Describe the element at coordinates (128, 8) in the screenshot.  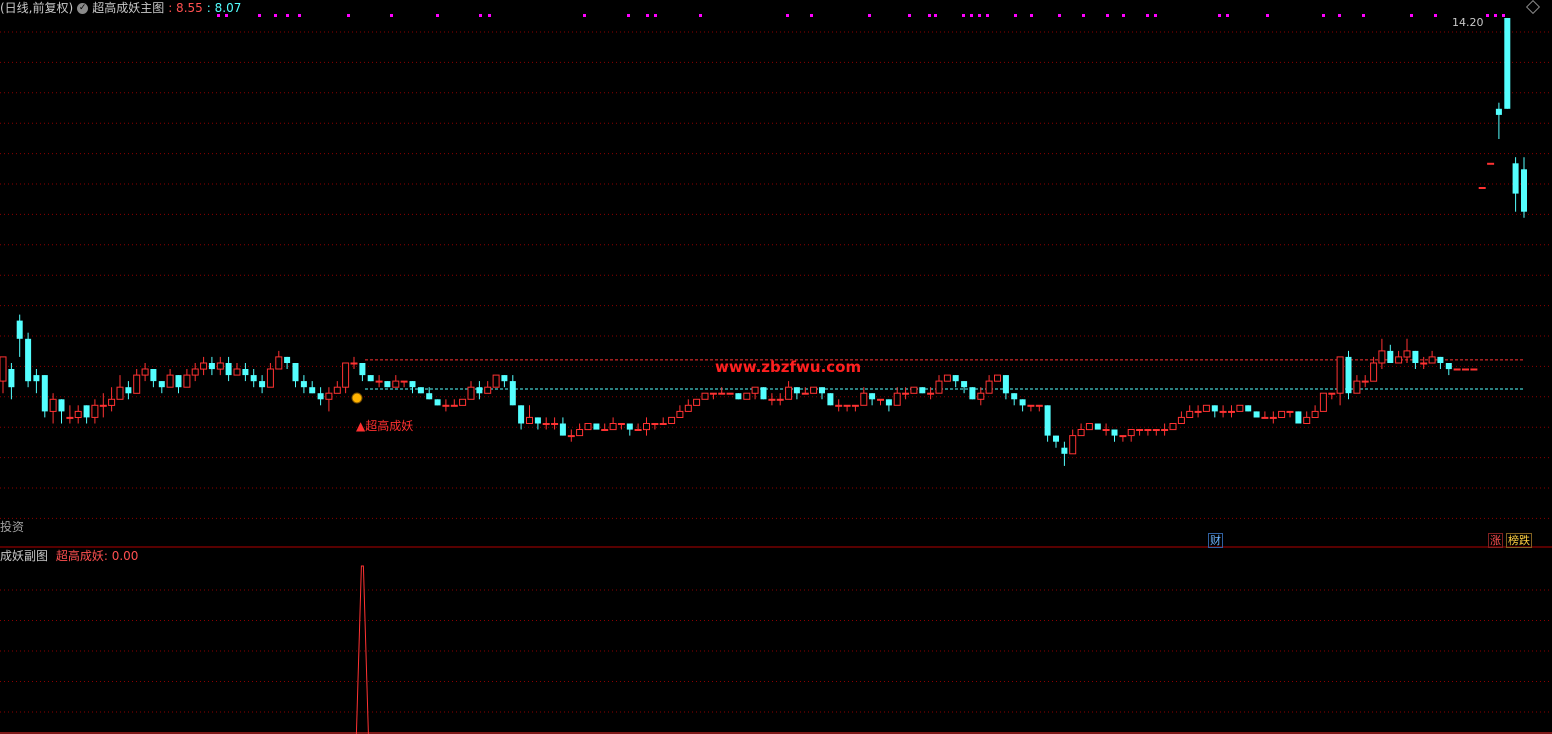
I see `main-indicator-name: 超高成妖主图` at that location.